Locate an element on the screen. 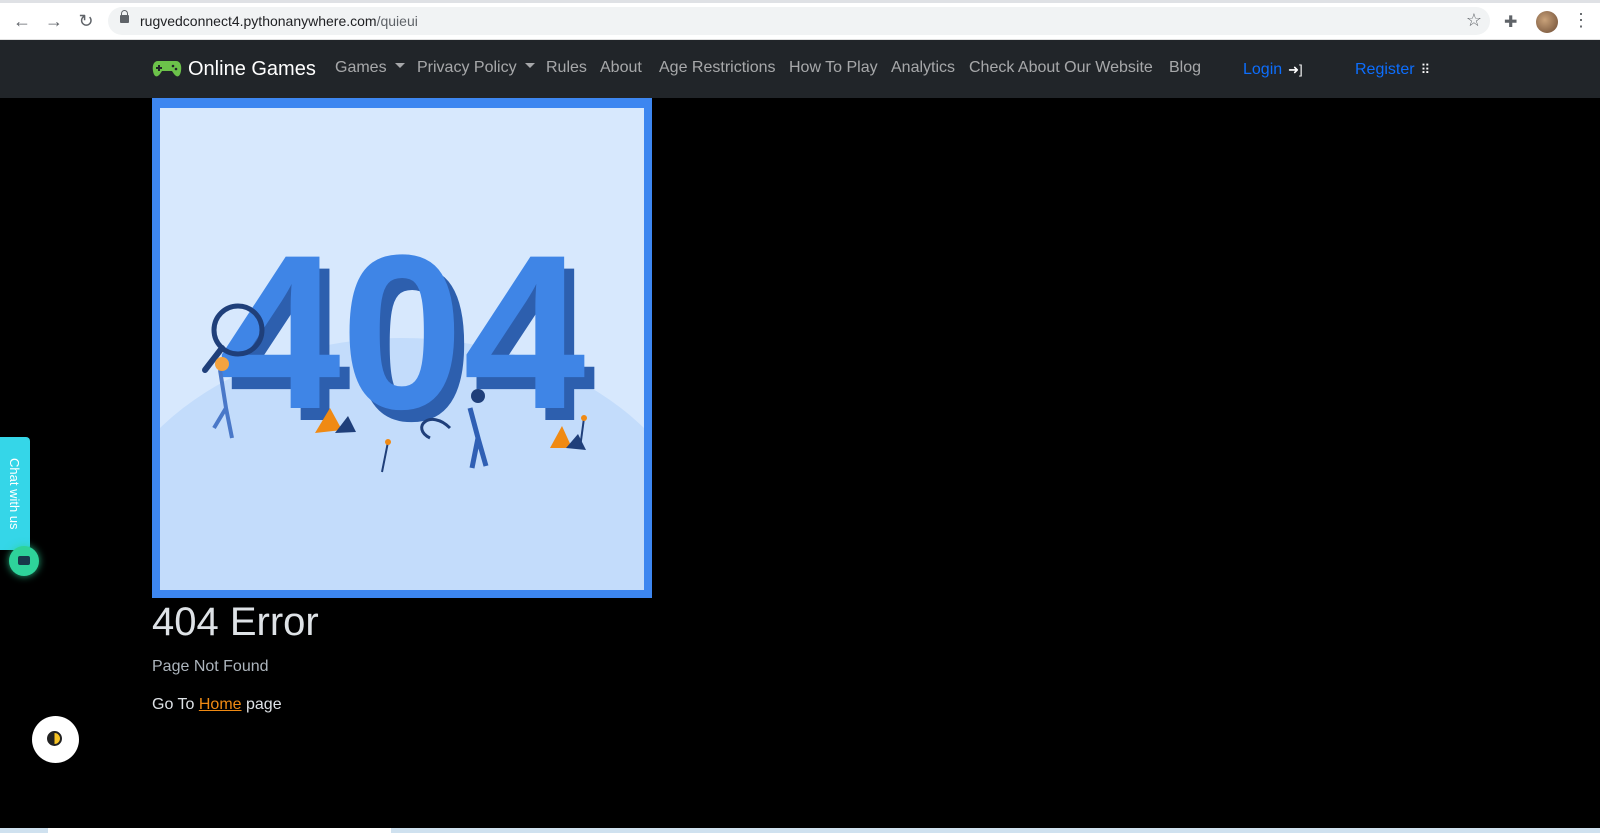  bottom-scrollbar is located at coordinates (800, 830).